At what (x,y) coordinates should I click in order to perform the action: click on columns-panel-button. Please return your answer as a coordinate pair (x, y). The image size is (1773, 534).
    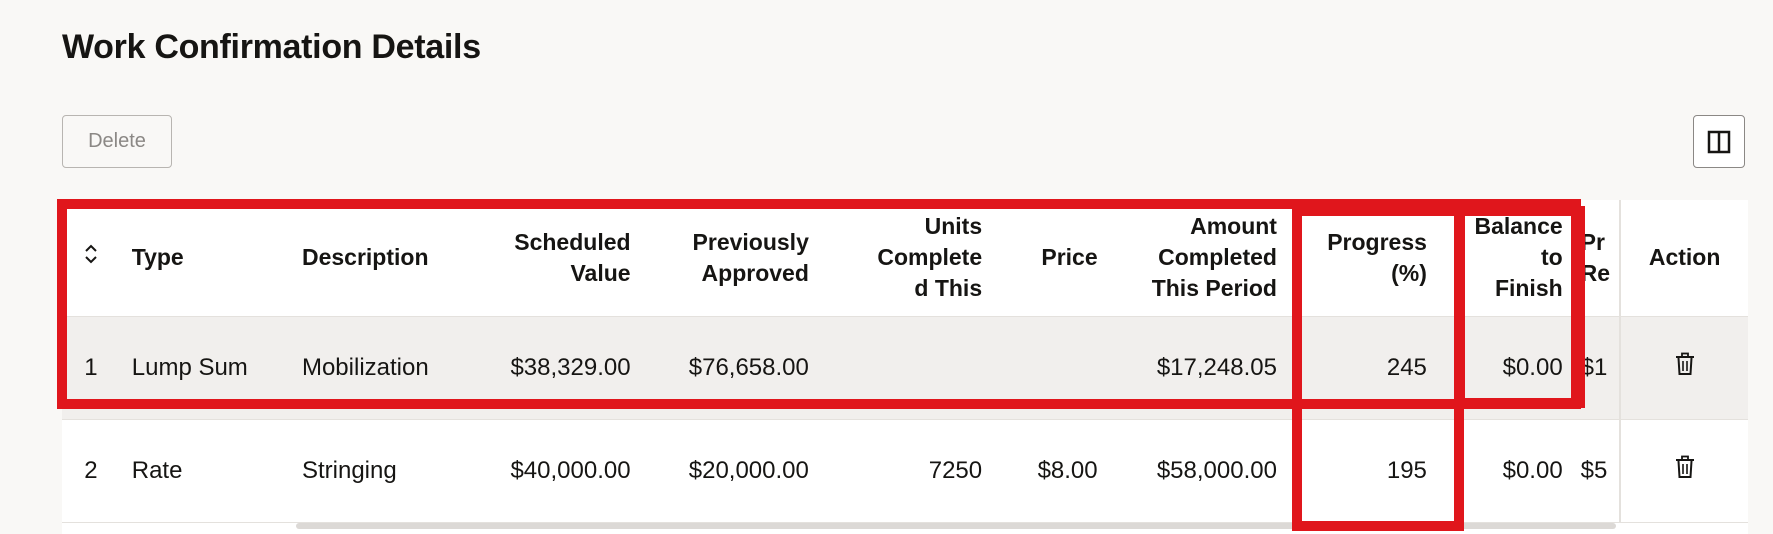
    Looking at the image, I should click on (1719, 141).